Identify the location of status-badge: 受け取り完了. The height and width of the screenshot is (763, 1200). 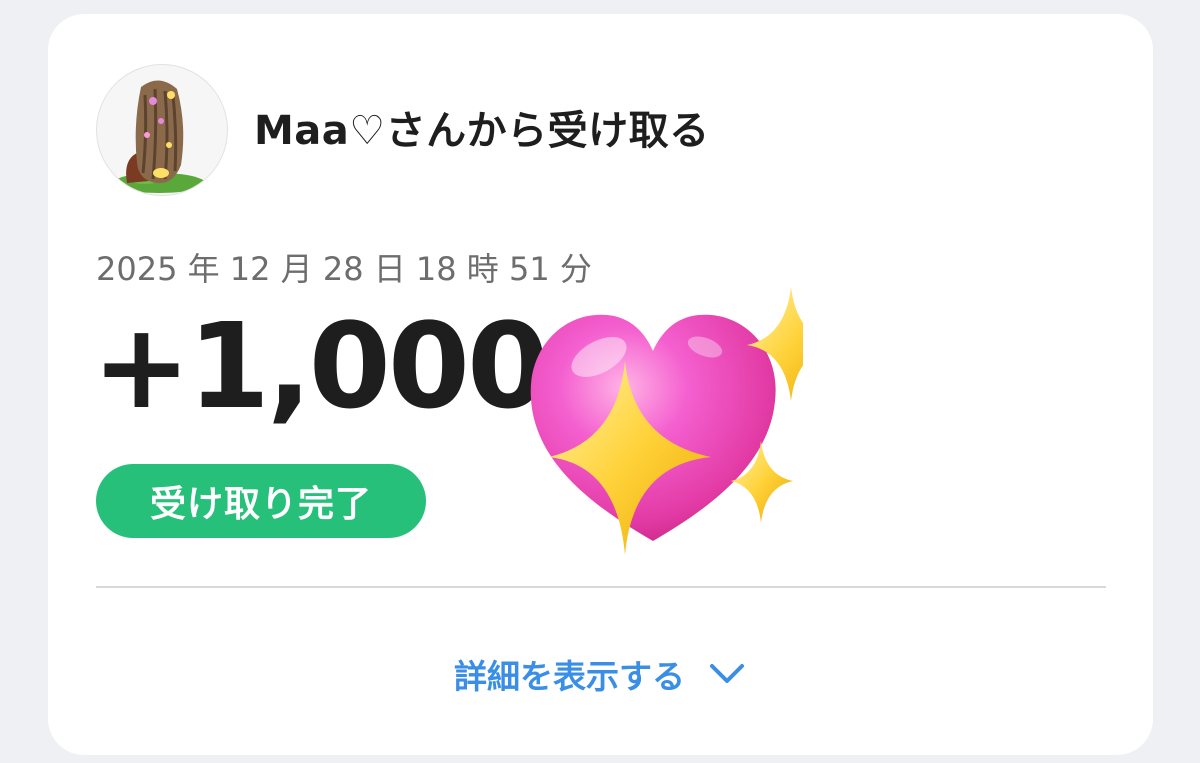
(261, 501).